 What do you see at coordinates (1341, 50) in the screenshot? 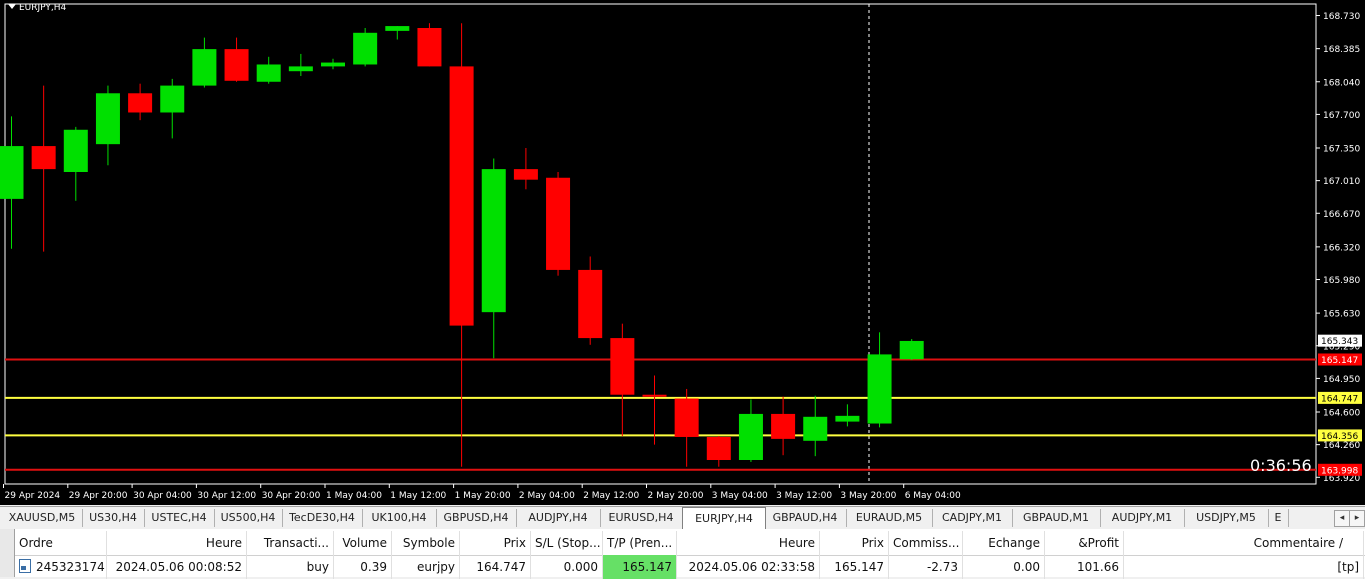
I see `price-tick-label: 168.385` at bounding box center [1341, 50].